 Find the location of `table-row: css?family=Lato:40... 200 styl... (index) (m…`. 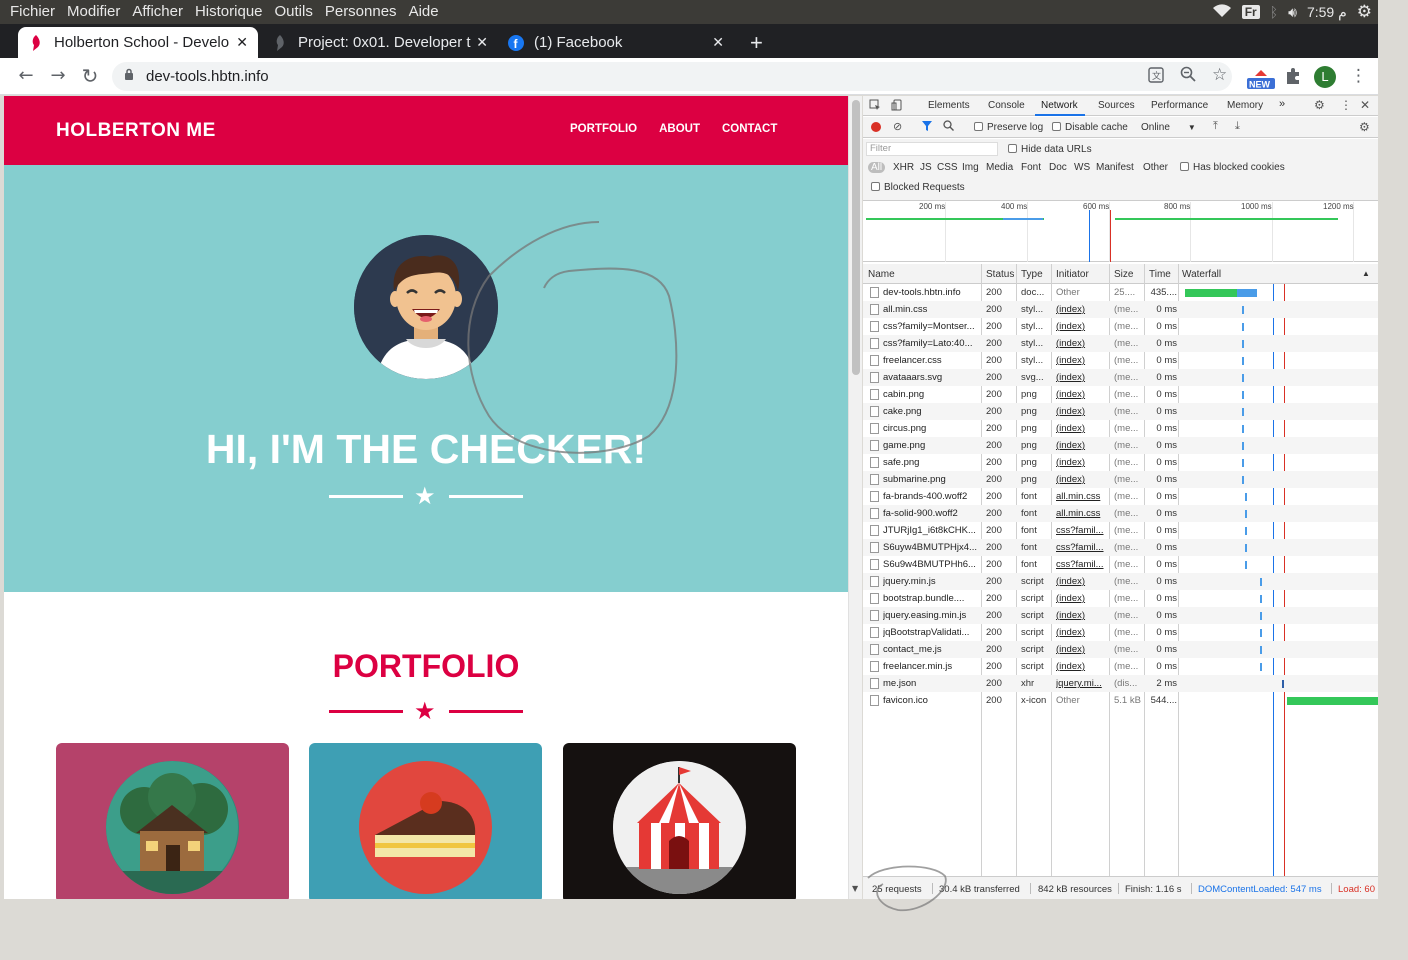

table-row: css?family=Lato:40... 200 styl... (index) (m… is located at coordinates (1120, 343).